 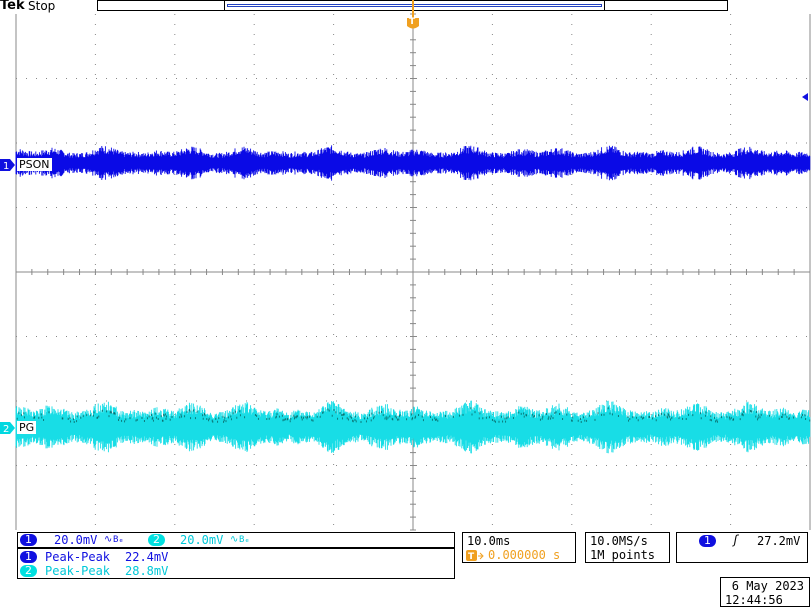 I want to click on wave1-trace, so click(x=413, y=163).